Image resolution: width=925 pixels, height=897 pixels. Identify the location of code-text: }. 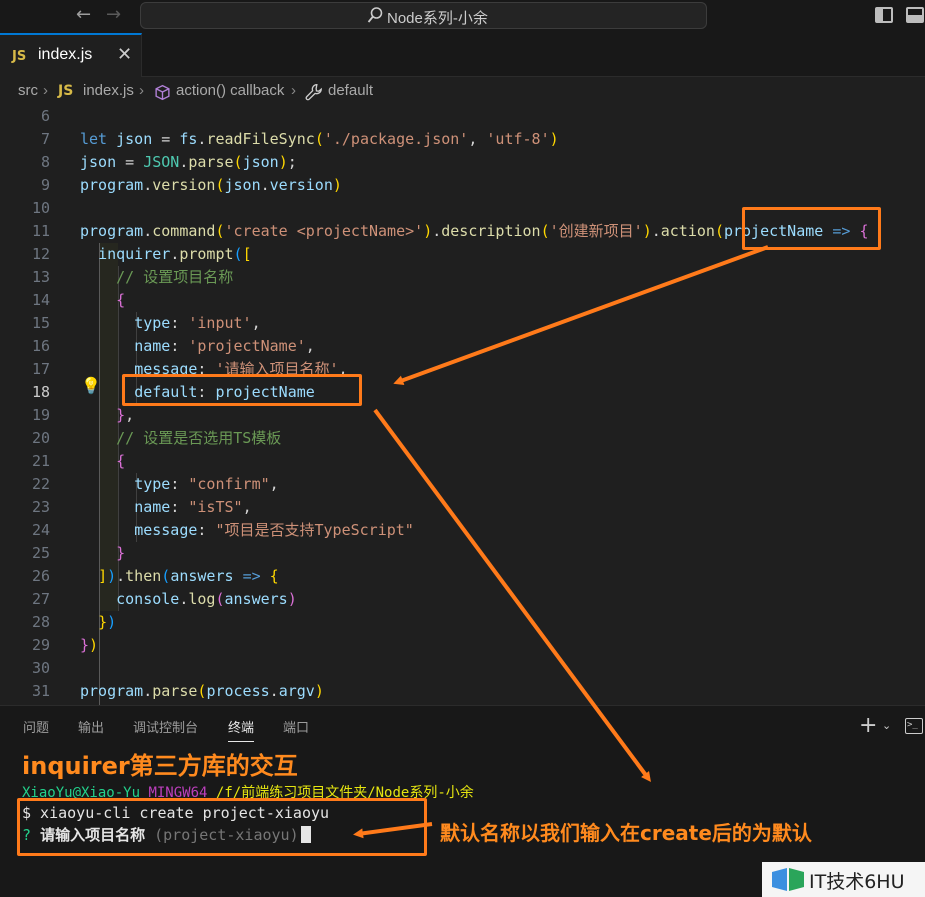
(102, 553).